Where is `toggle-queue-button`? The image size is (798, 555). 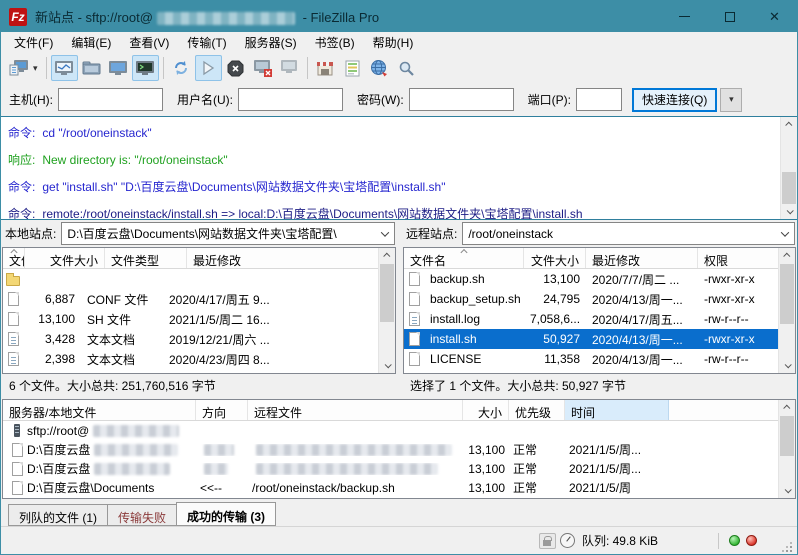
toggle-queue-button is located at coordinates (145, 68).